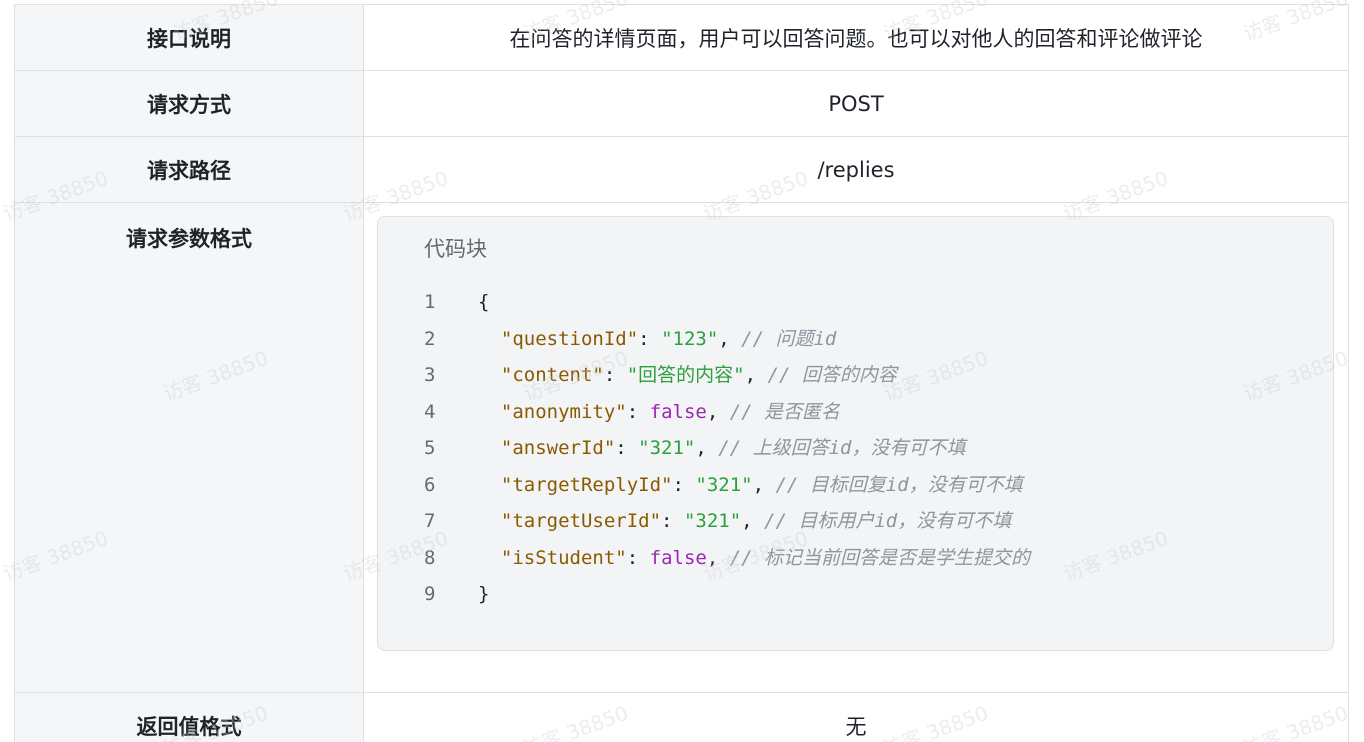  What do you see at coordinates (189, 37) in the screenshot?
I see `row-label-description: 接口说明` at bounding box center [189, 37].